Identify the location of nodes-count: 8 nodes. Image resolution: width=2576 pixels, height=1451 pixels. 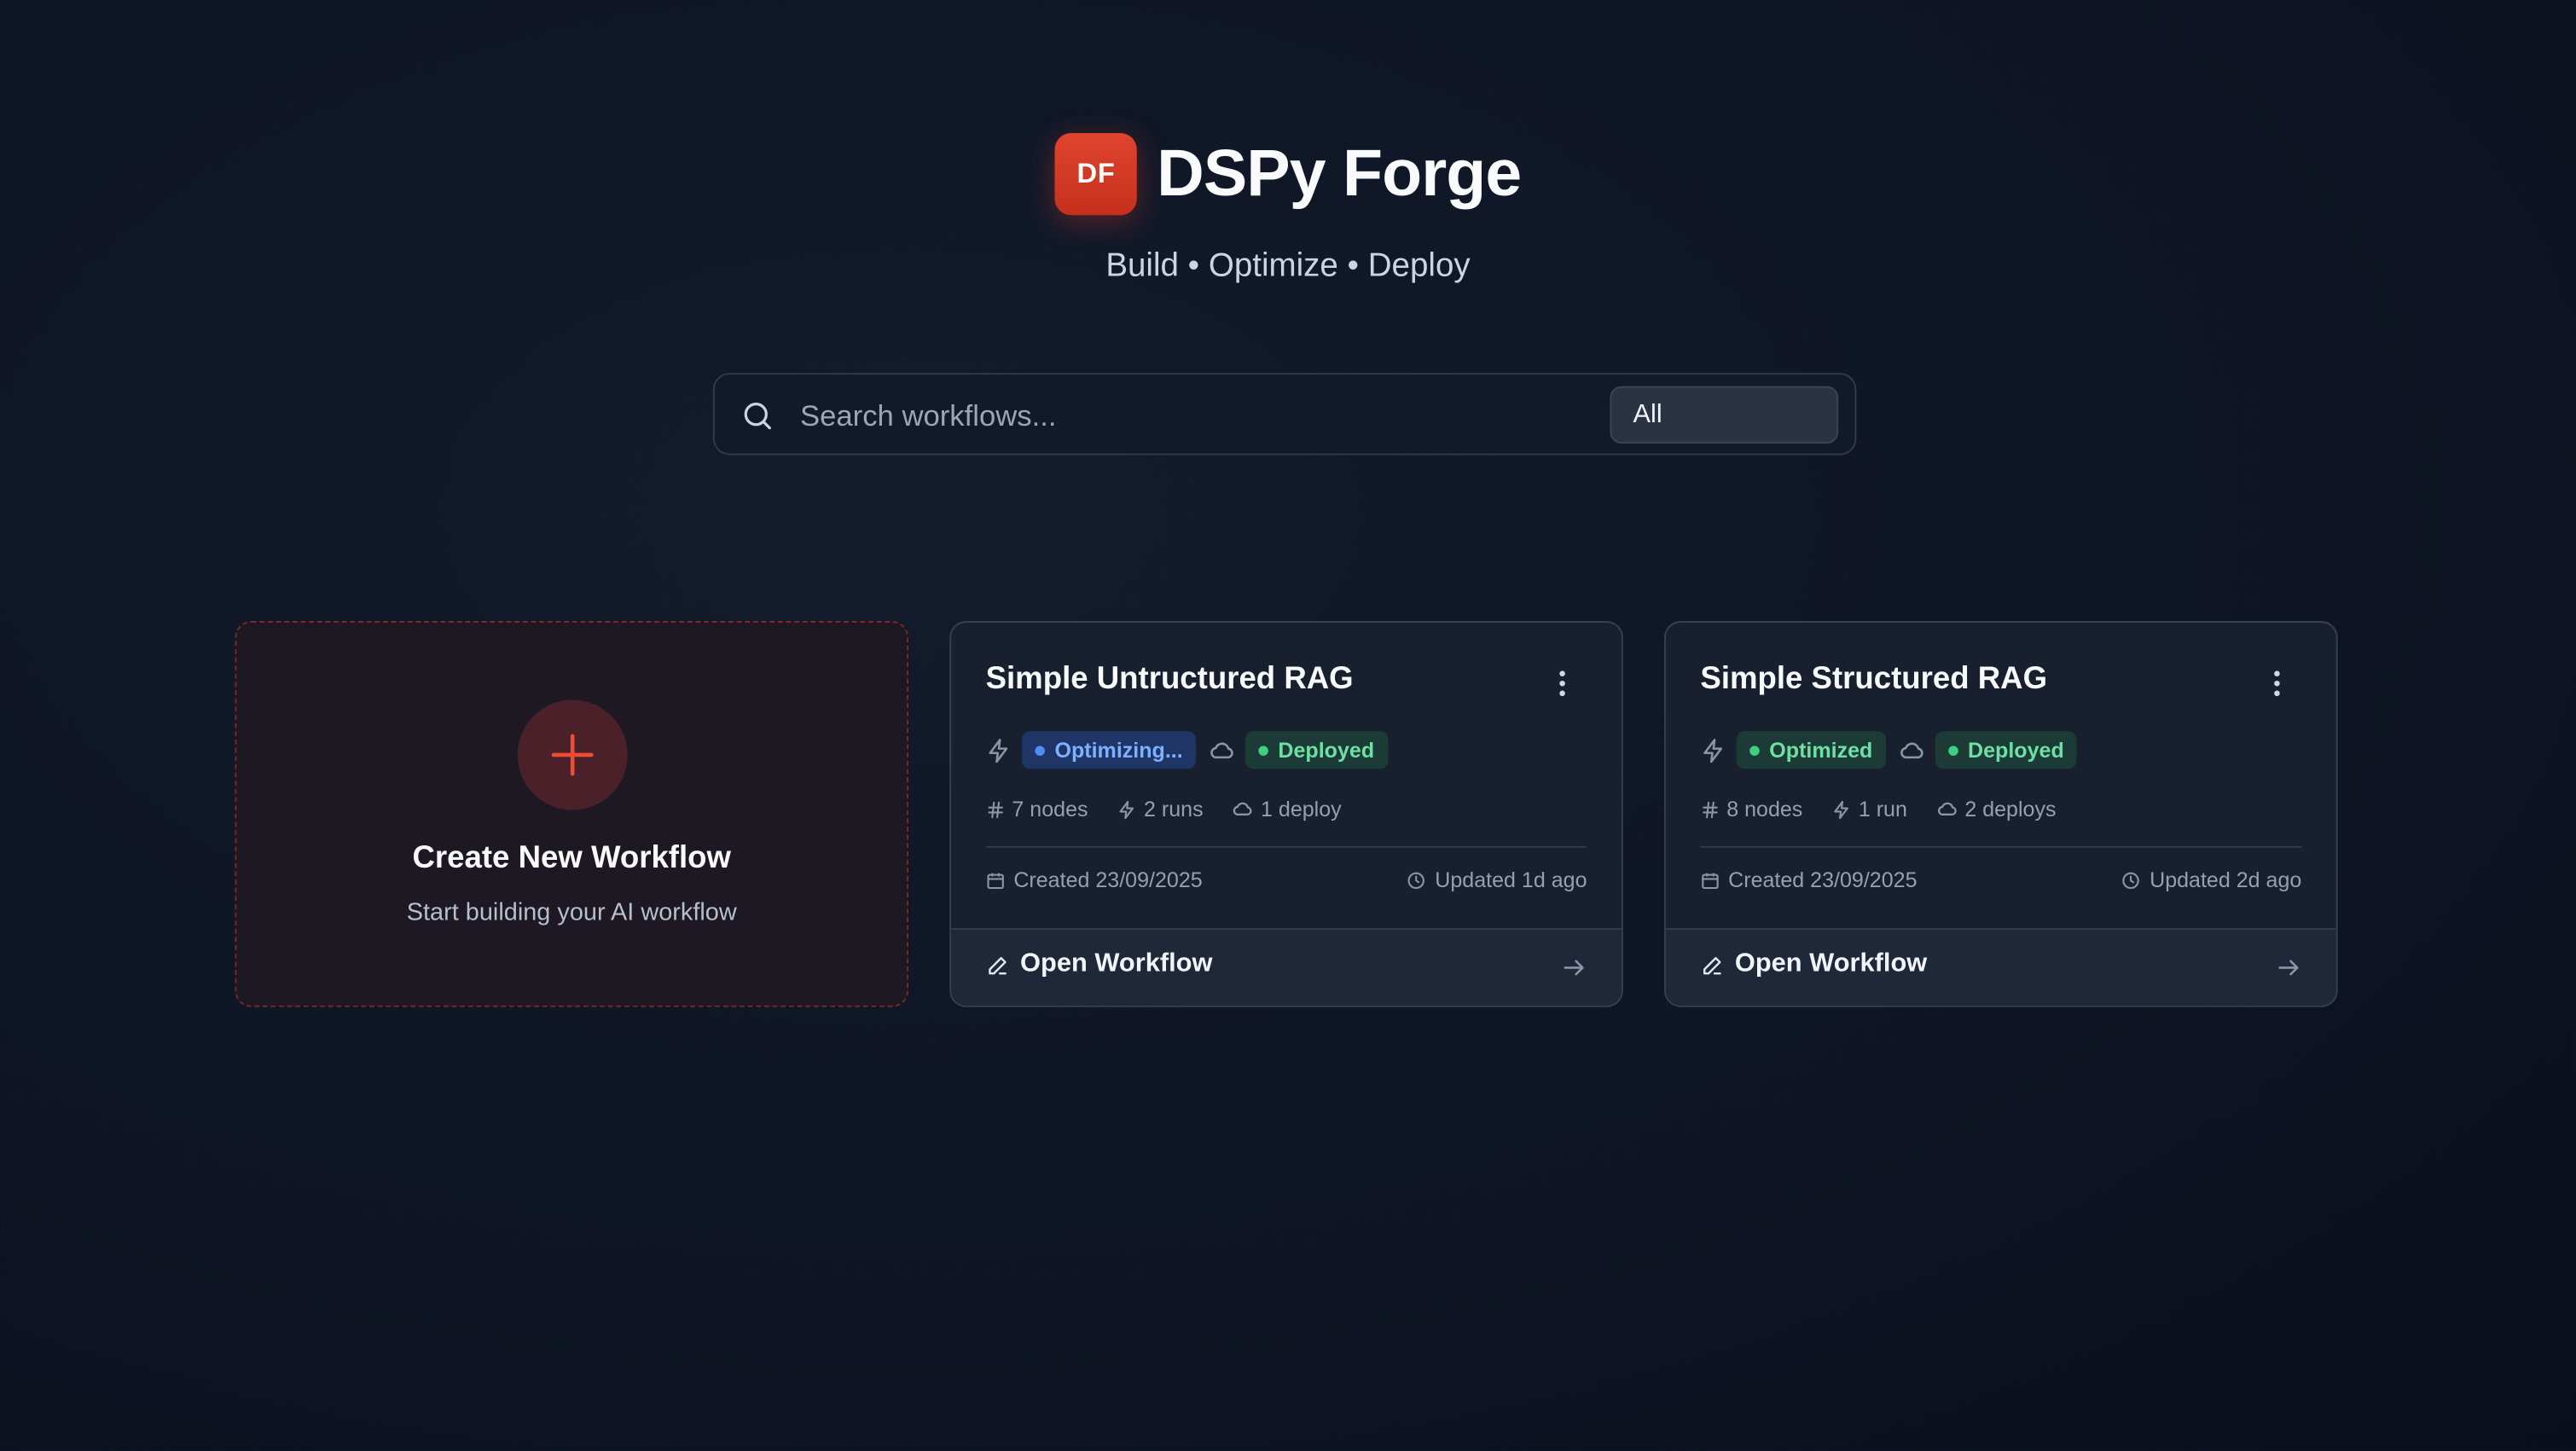
(1764, 809).